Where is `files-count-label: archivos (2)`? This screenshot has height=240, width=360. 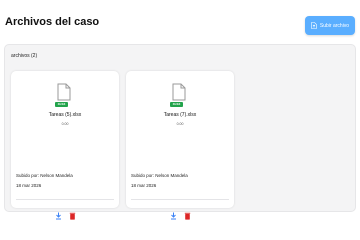
files-count-label: archivos (2) is located at coordinates (24, 56).